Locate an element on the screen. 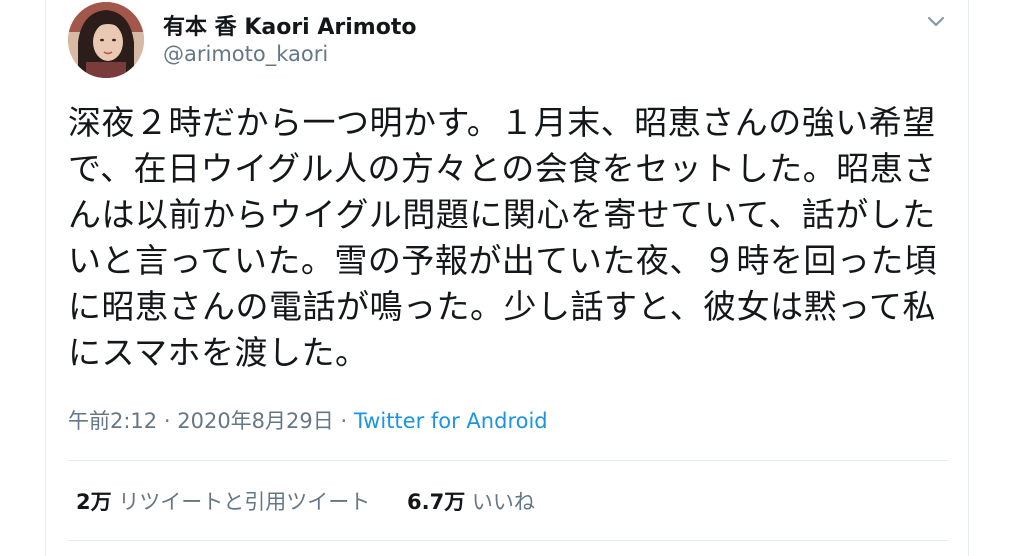 The width and height of the screenshot is (1024, 556). avatar-image is located at coordinates (106, 40).